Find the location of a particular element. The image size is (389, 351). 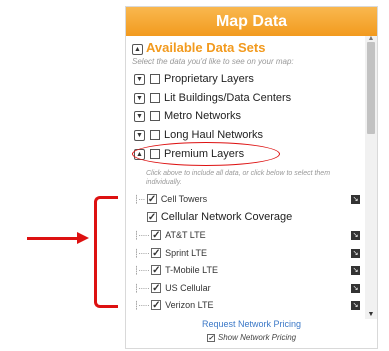

annotation-arrow-head is located at coordinates (83, 238).